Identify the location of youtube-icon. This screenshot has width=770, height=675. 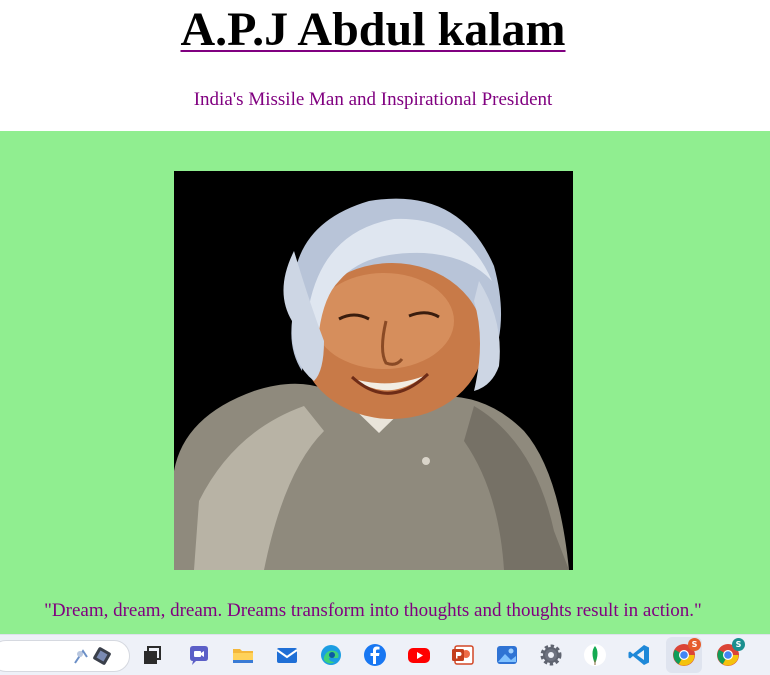
(419, 655).